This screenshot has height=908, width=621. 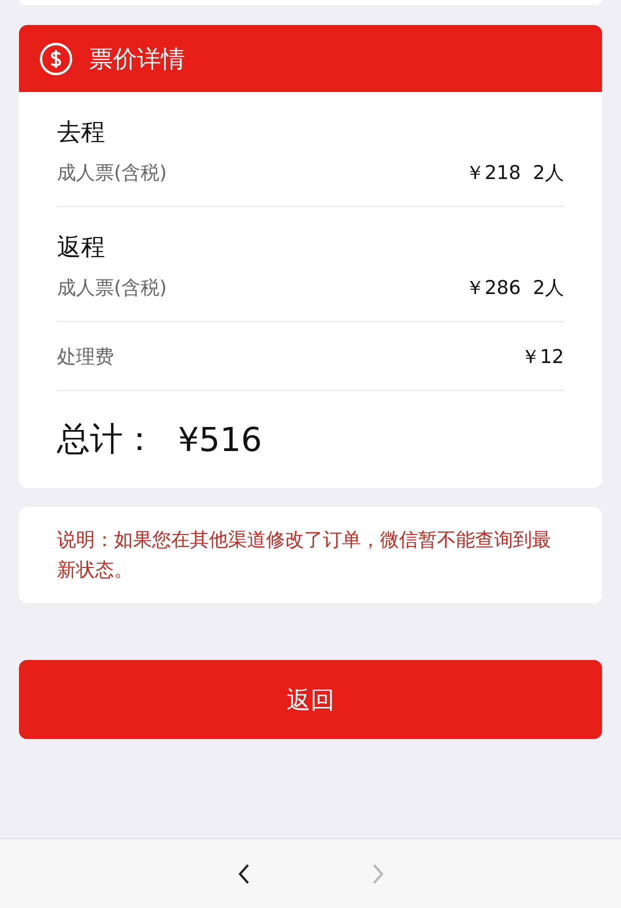 I want to click on fare-value: ￥218 2人, so click(x=515, y=173).